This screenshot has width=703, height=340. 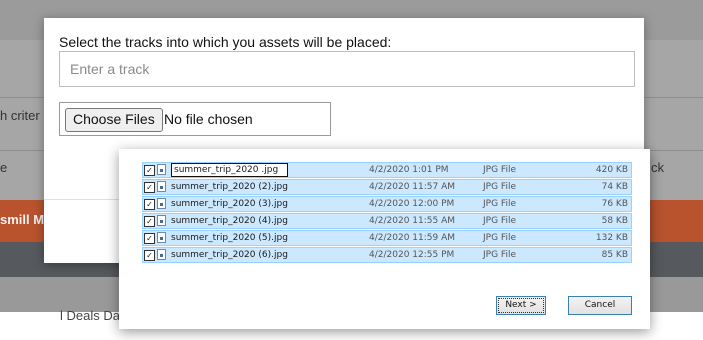 I want to click on file-size: 76 KB, so click(x=614, y=204).